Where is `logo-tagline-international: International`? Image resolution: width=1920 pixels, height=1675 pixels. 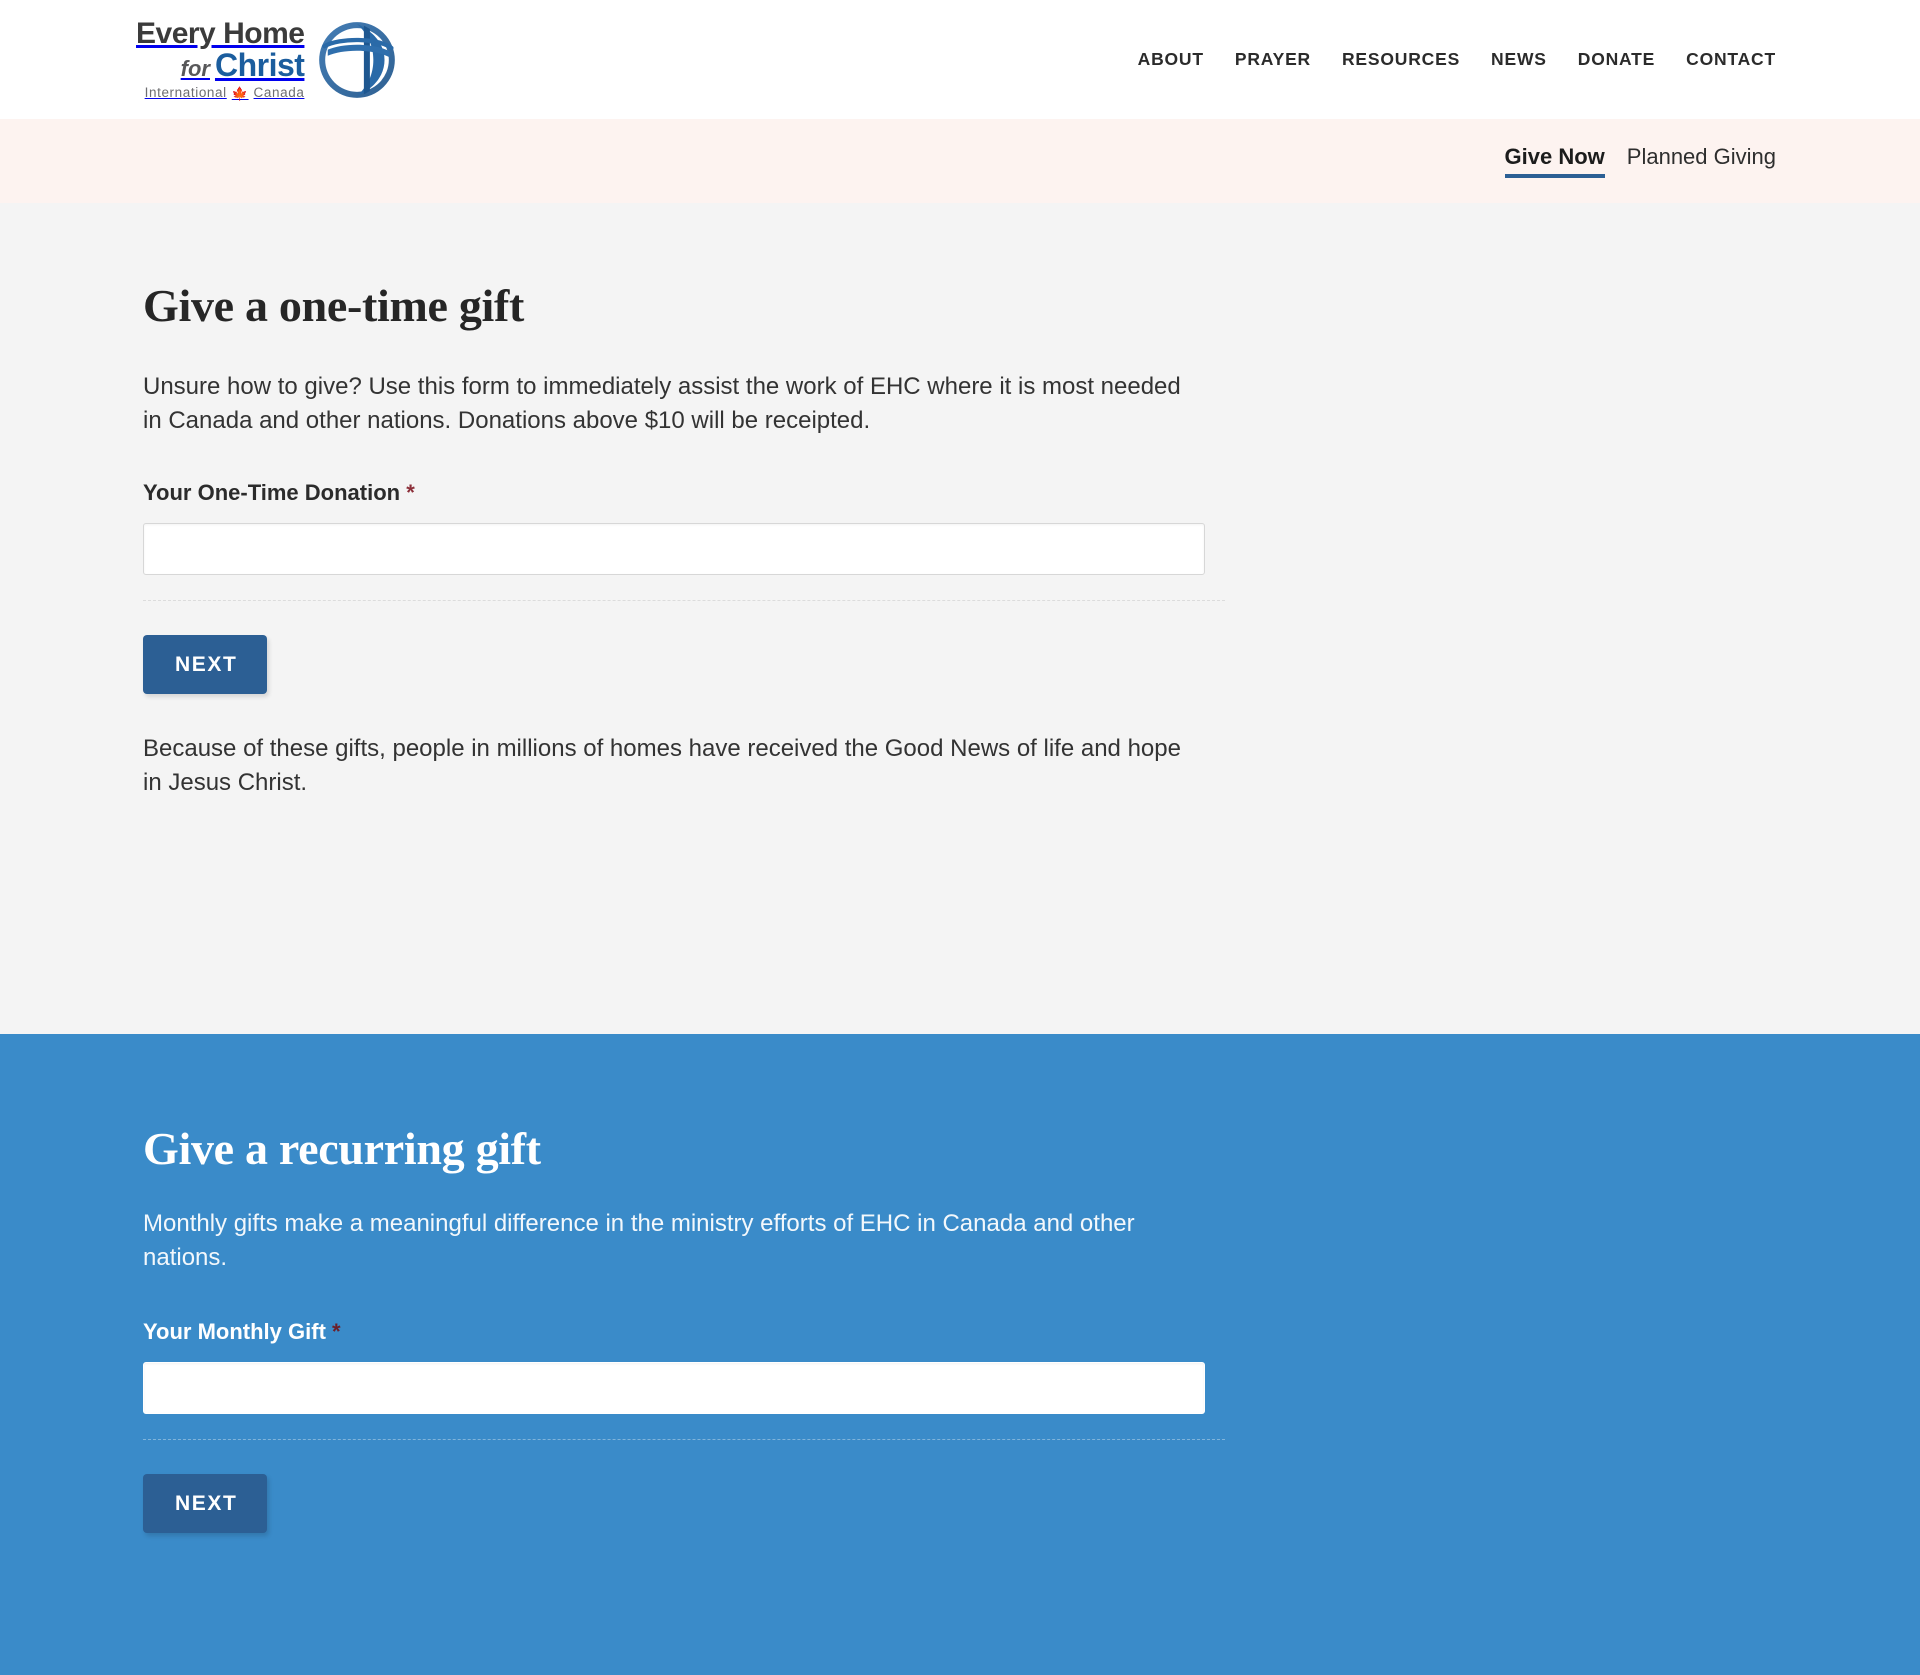 logo-tagline-international: International is located at coordinates (185, 93).